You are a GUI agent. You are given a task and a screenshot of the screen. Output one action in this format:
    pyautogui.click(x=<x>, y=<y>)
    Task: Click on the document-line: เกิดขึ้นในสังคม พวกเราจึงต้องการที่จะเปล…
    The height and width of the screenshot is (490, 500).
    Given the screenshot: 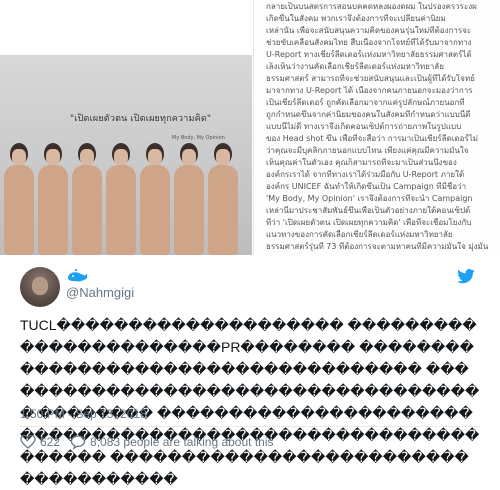 What is the action you would take?
    pyautogui.click(x=356, y=18)
    